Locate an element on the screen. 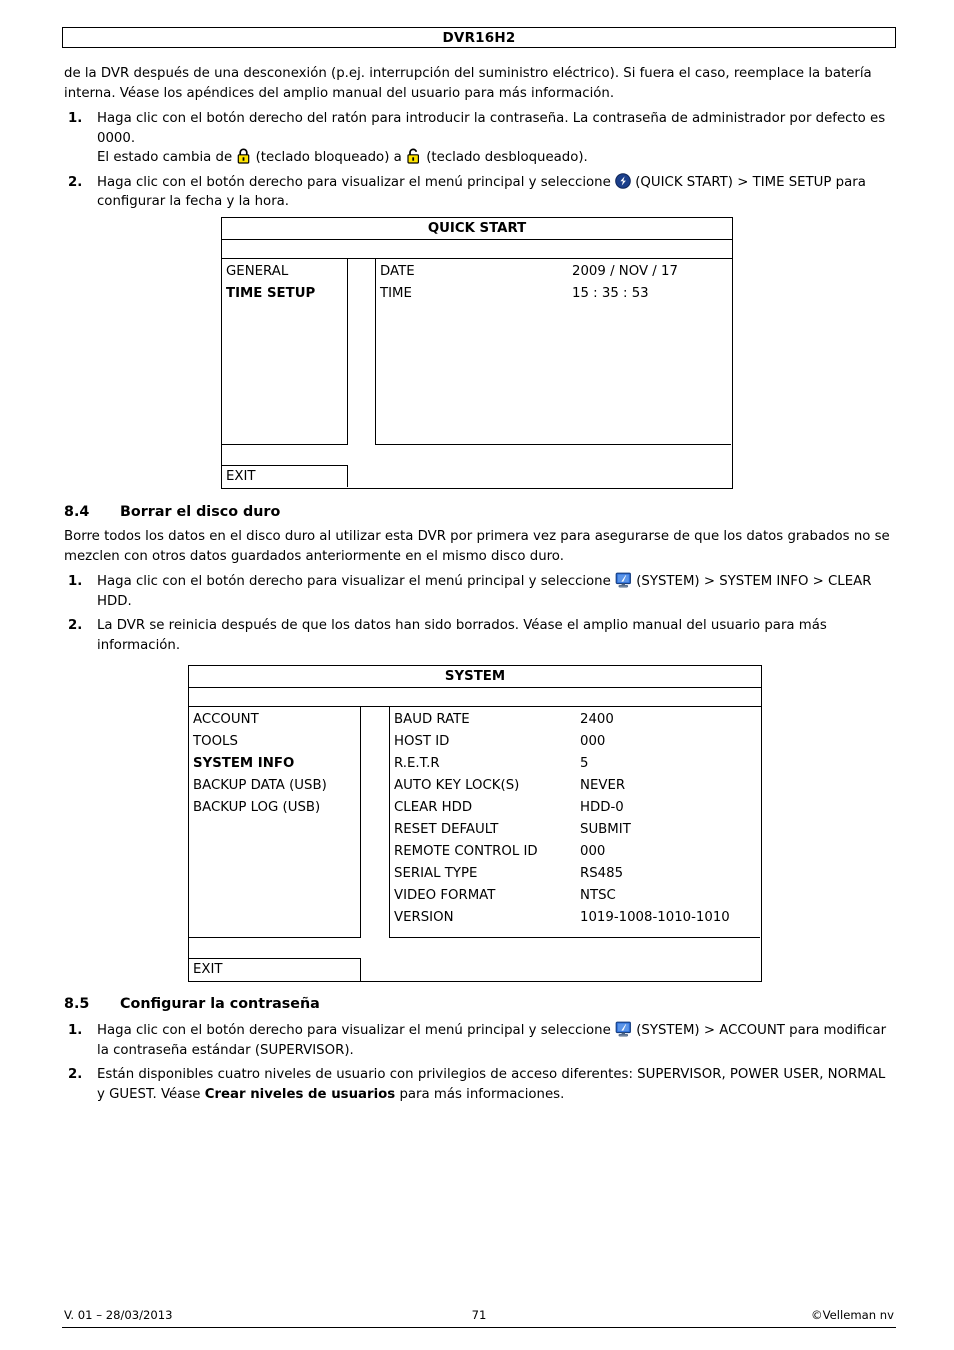  setting-key: R.E.T.R is located at coordinates (417, 763).